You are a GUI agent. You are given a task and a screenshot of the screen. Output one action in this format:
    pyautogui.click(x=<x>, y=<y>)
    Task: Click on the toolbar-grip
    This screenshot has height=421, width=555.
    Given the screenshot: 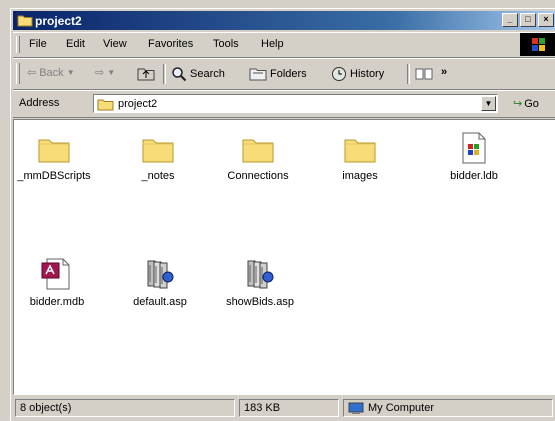 What is the action you would take?
    pyautogui.click(x=18, y=73)
    